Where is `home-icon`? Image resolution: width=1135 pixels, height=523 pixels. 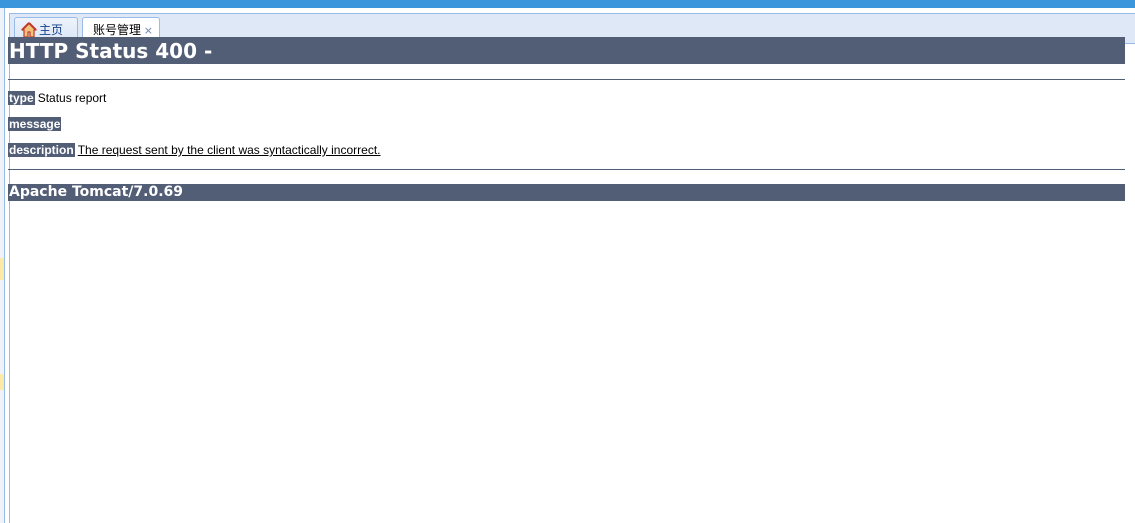 home-icon is located at coordinates (29, 30).